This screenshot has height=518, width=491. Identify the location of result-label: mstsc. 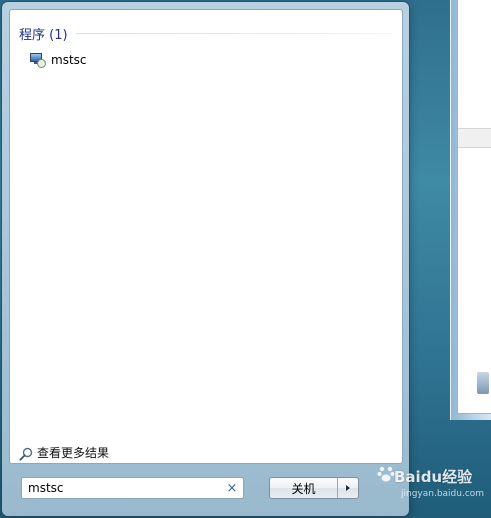
(69, 60).